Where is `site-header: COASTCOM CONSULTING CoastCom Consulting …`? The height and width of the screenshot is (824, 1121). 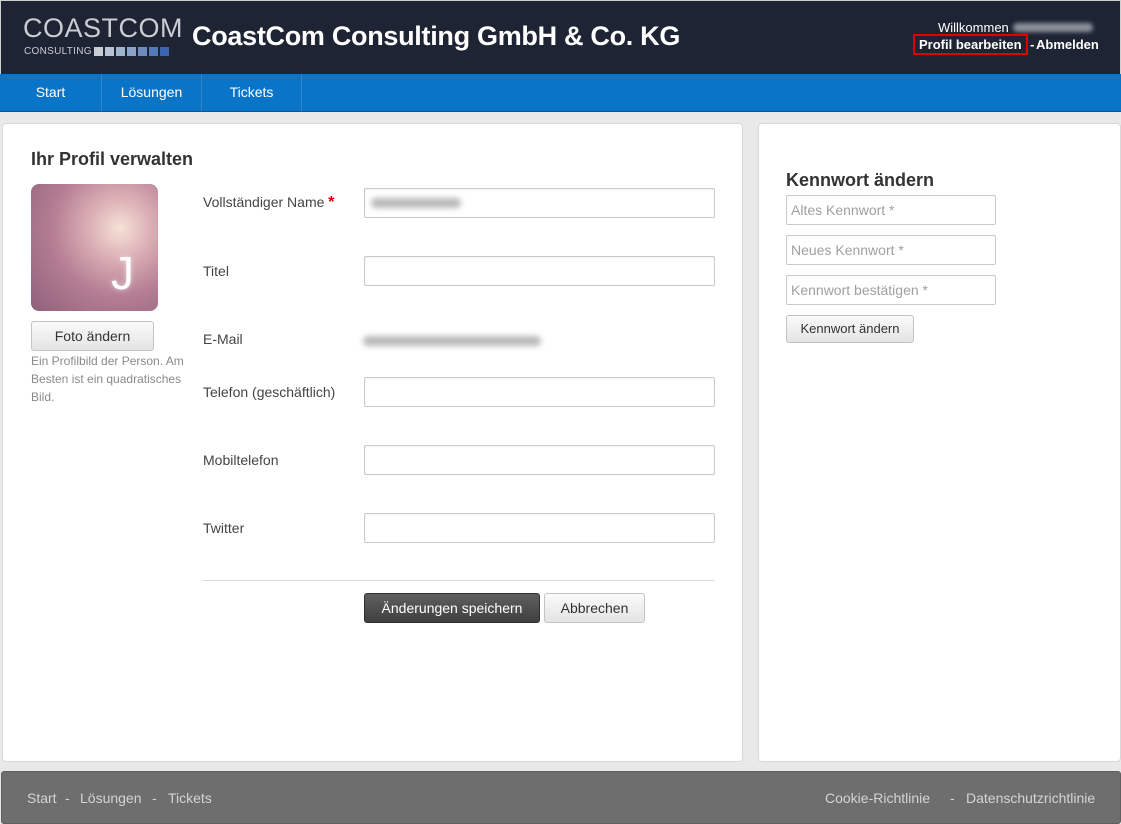
site-header: COASTCOM CONSULTING CoastCom Consulting … is located at coordinates (560, 37).